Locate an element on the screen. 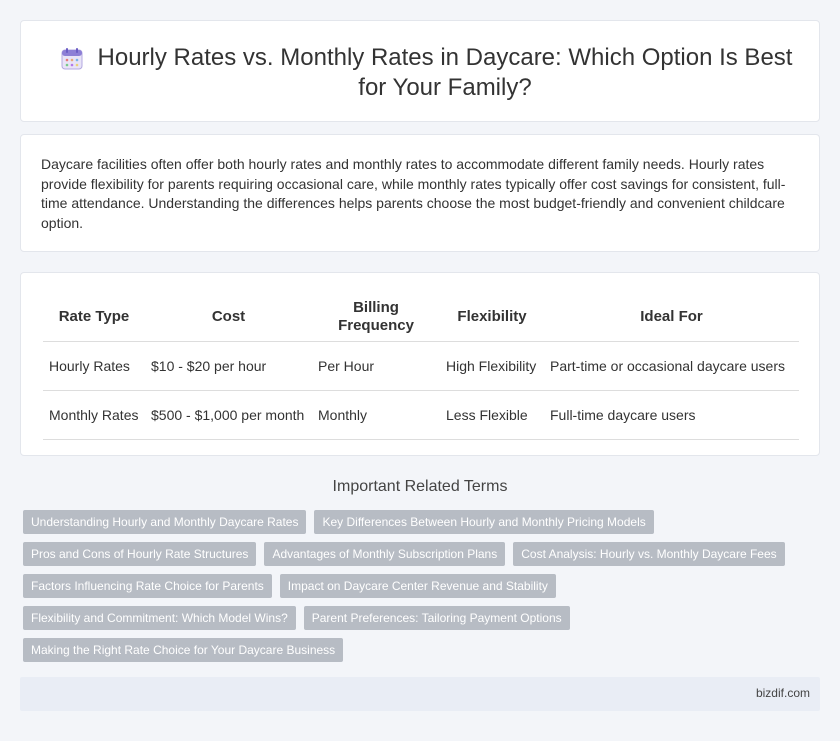 The width and height of the screenshot is (840, 741). footer: bizdif.com is located at coordinates (420, 694).